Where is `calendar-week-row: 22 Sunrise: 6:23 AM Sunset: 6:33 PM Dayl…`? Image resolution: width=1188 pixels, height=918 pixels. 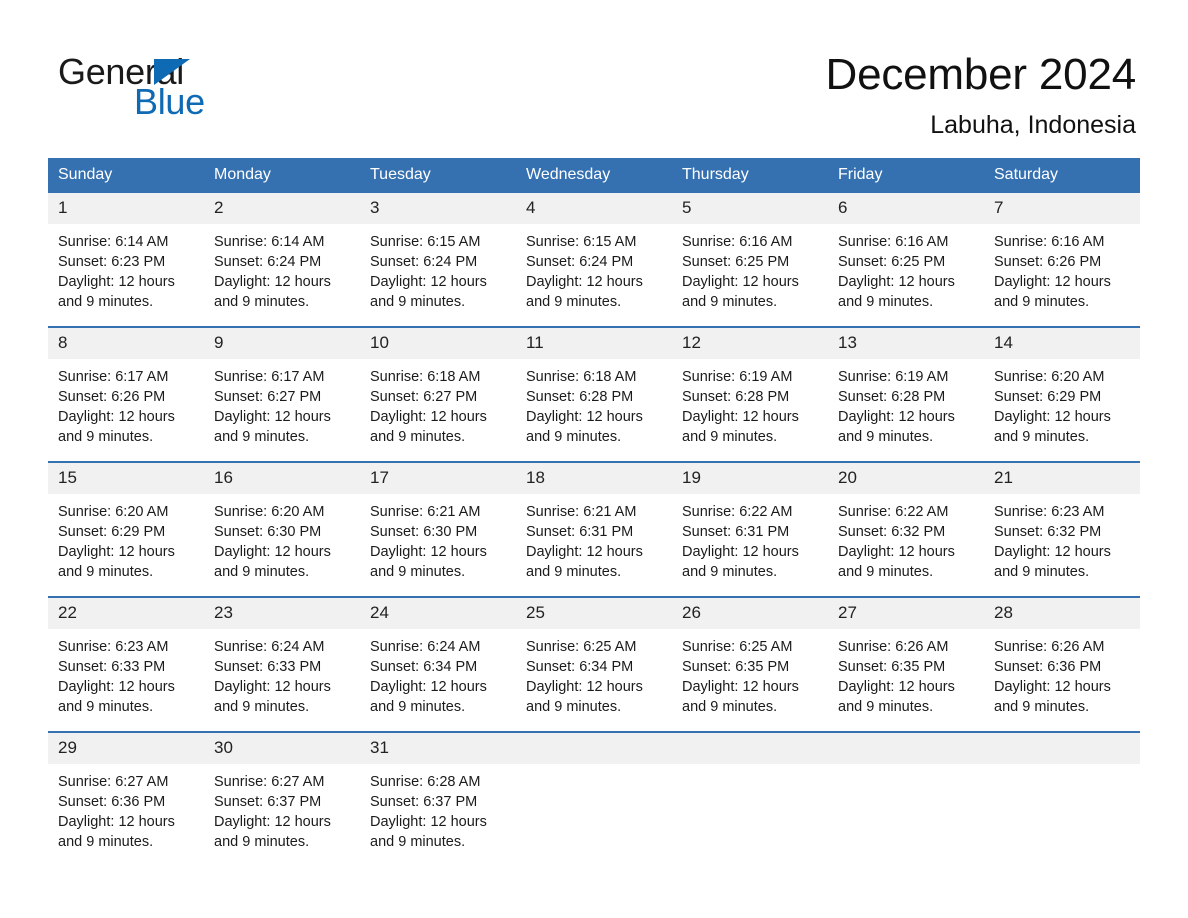 calendar-week-row: 22 Sunrise: 6:23 AM Sunset: 6:33 PM Dayl… is located at coordinates (594, 664).